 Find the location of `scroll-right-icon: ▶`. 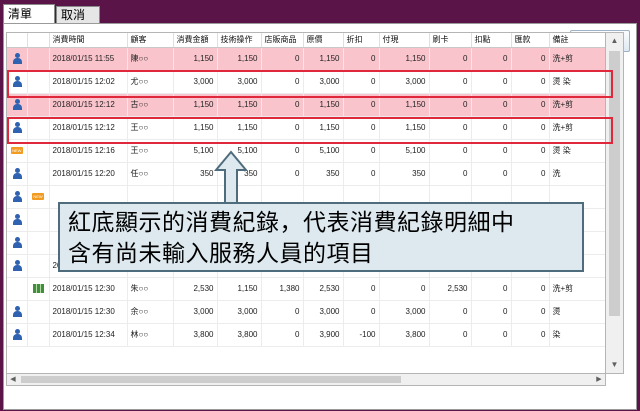

scroll-right-icon: ▶ is located at coordinates (599, 379).